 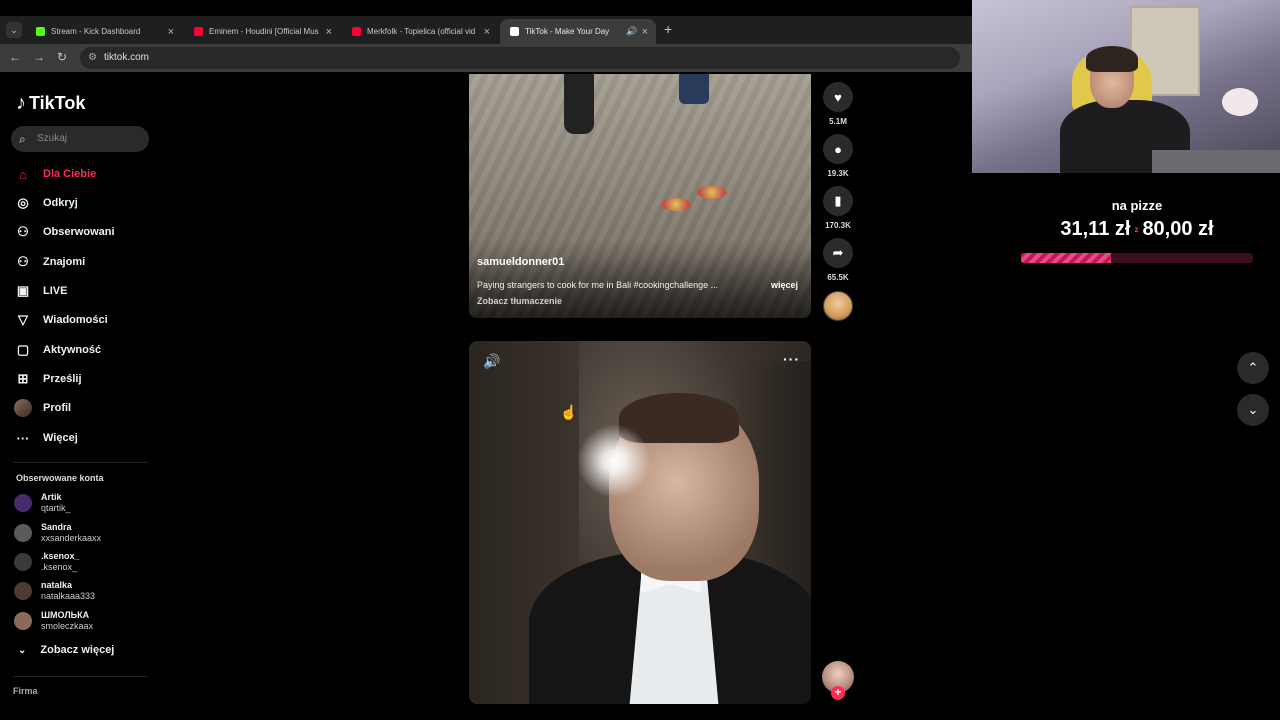 I want to click on following-account: Sandra xxsanderkaaxx, so click(x=57, y=533).